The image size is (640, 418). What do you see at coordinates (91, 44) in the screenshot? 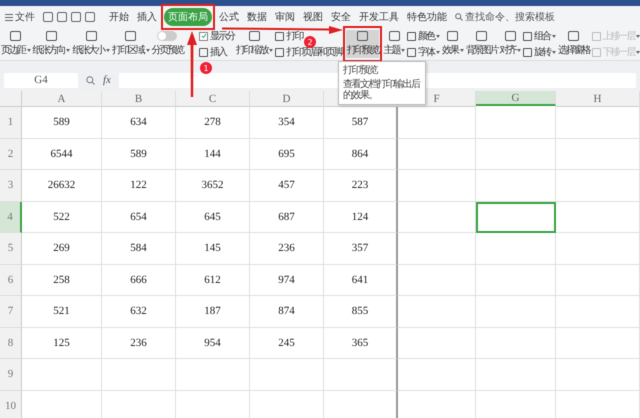
I see `toolbar-button: 纸张大小` at bounding box center [91, 44].